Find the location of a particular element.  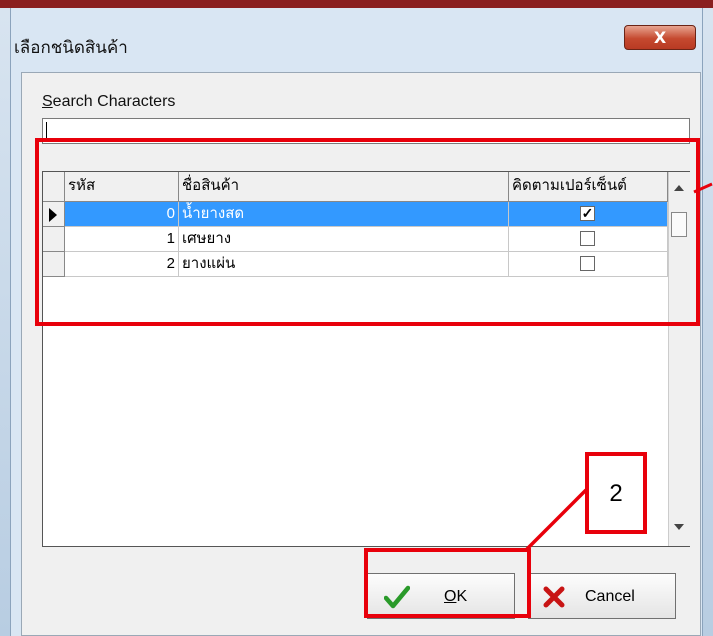

window-frame-left is located at coordinates (5, 322).